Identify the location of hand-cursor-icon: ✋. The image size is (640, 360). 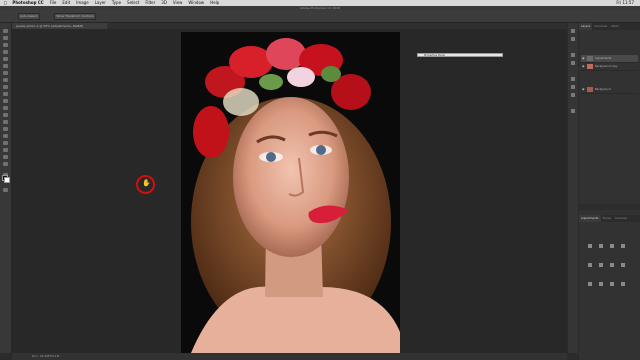
(146, 183).